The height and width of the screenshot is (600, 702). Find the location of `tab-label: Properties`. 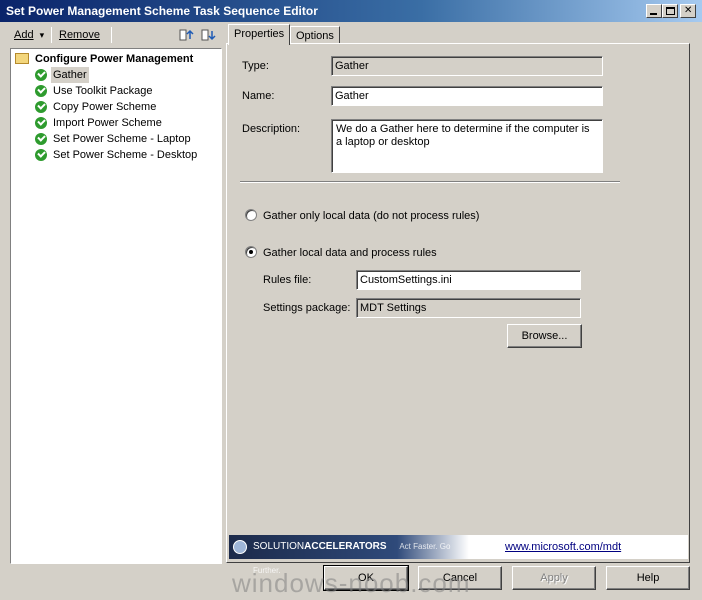

tab-label: Properties is located at coordinates (259, 34).